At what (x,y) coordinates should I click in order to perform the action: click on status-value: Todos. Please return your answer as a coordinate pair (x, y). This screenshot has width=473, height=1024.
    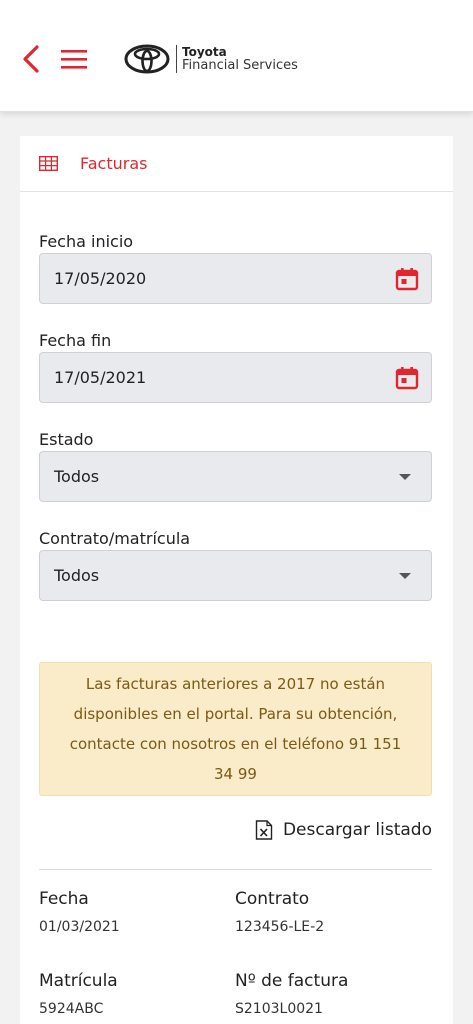
    Looking at the image, I should click on (77, 476).